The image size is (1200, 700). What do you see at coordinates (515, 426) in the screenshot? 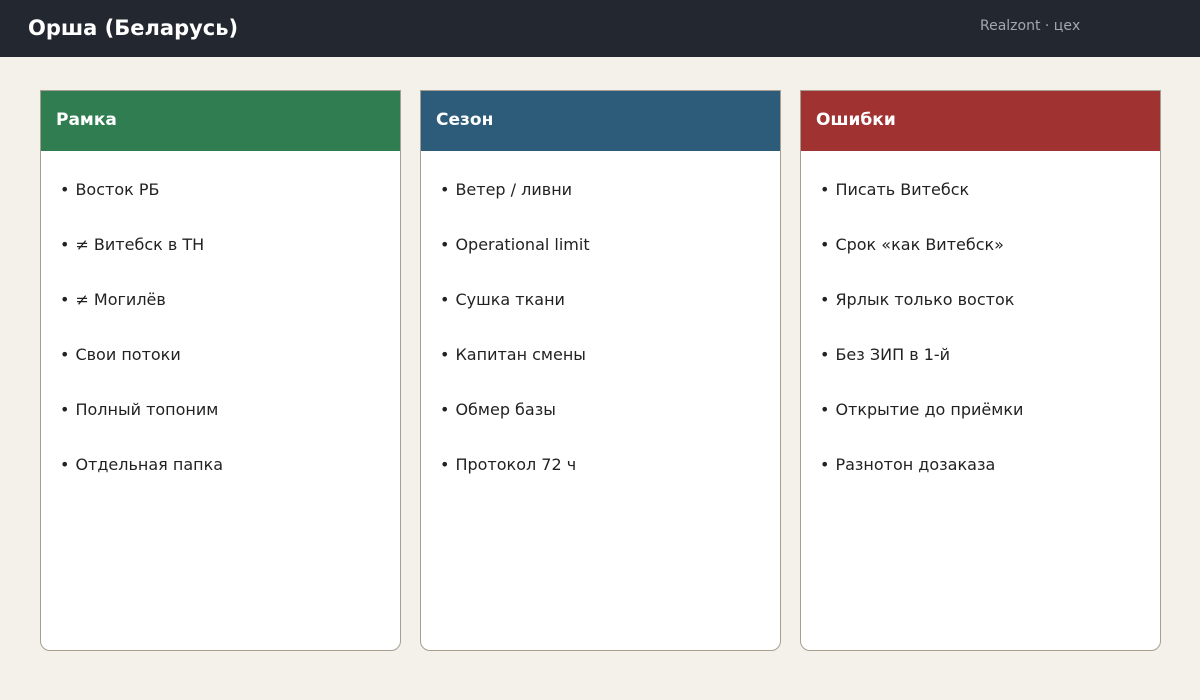
I see `list-item: • Обмер базы` at bounding box center [515, 426].